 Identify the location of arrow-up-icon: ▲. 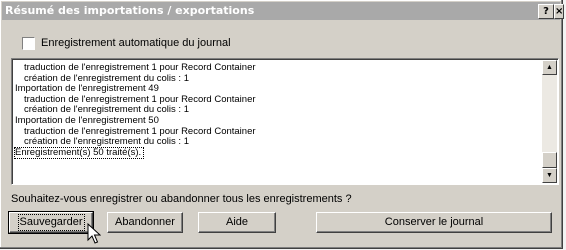
(549, 67).